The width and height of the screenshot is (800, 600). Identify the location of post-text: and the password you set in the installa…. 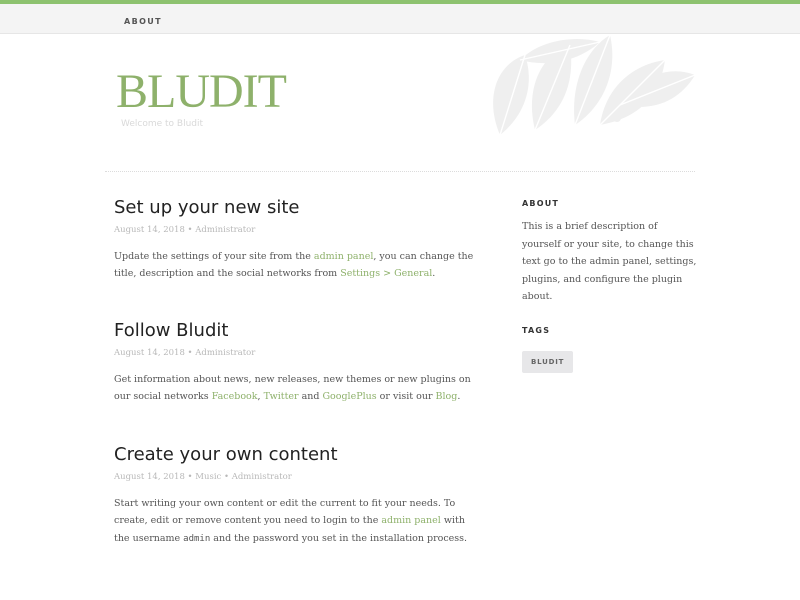
(339, 538).